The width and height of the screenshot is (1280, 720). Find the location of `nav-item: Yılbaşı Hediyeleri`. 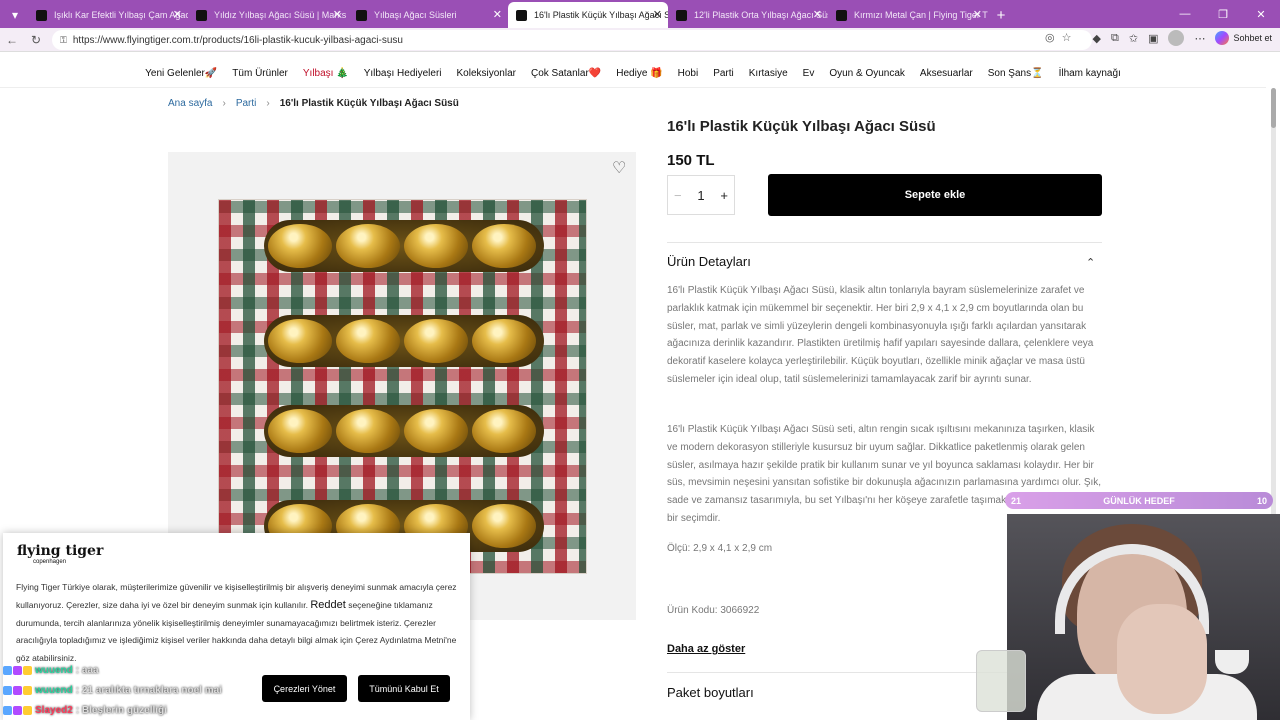

nav-item: Yılbaşı Hediyeleri is located at coordinates (403, 73).